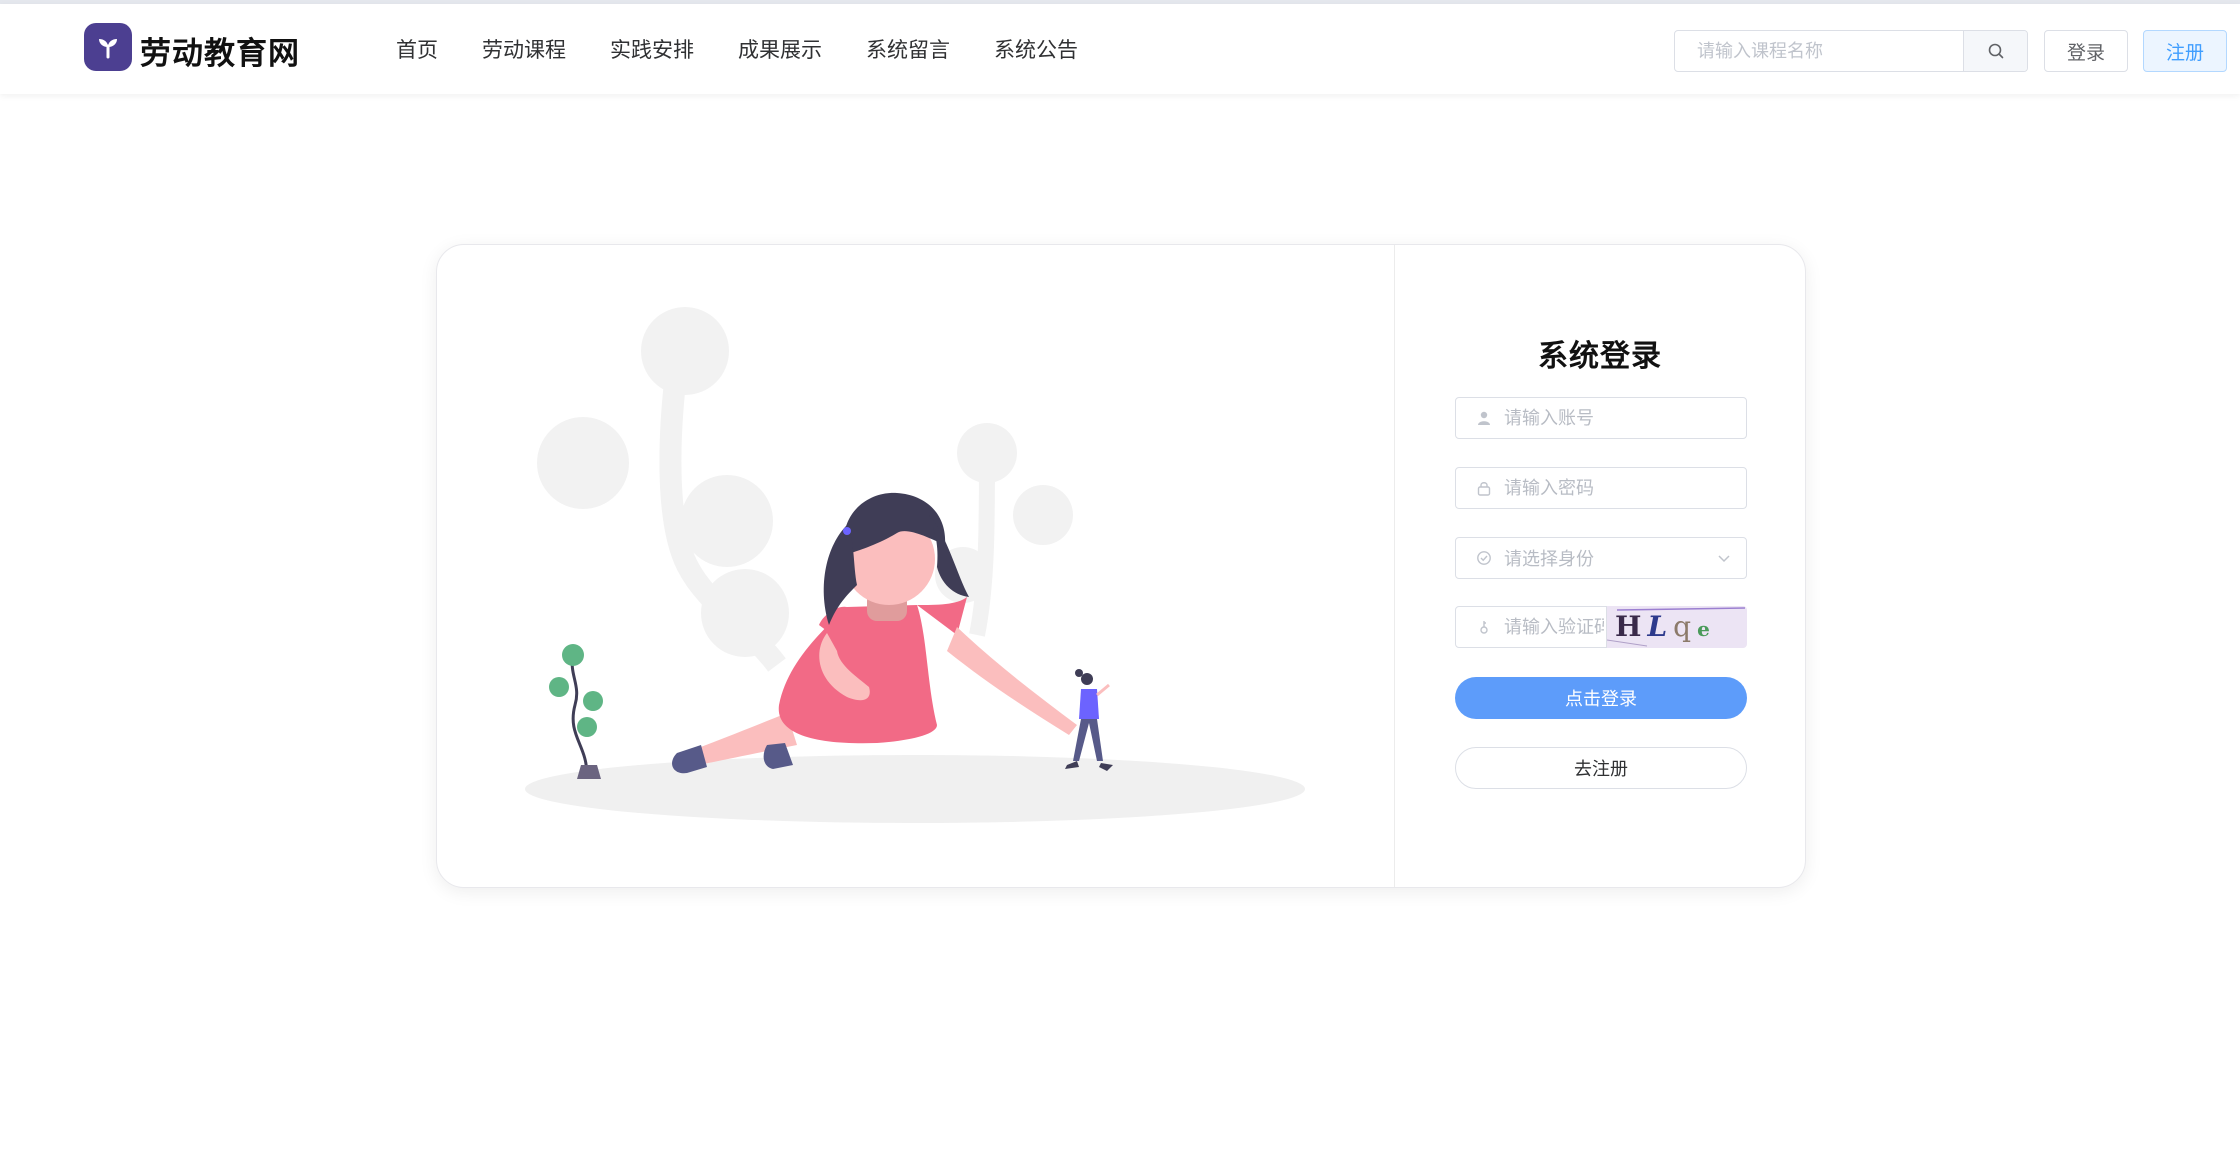  What do you see at coordinates (1614, 418) in the screenshot?
I see `account-input` at bounding box center [1614, 418].